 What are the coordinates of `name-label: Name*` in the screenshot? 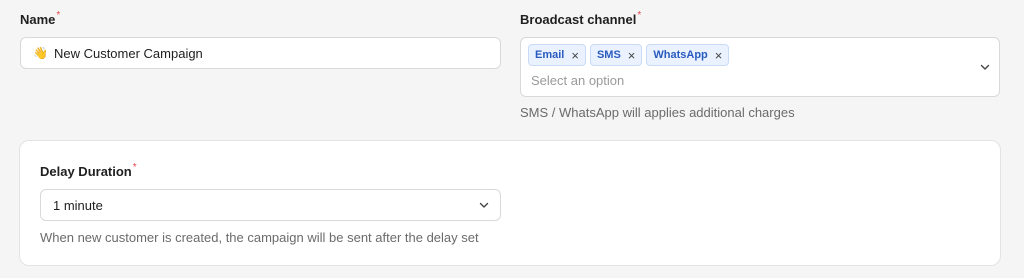 It's located at (40, 18).